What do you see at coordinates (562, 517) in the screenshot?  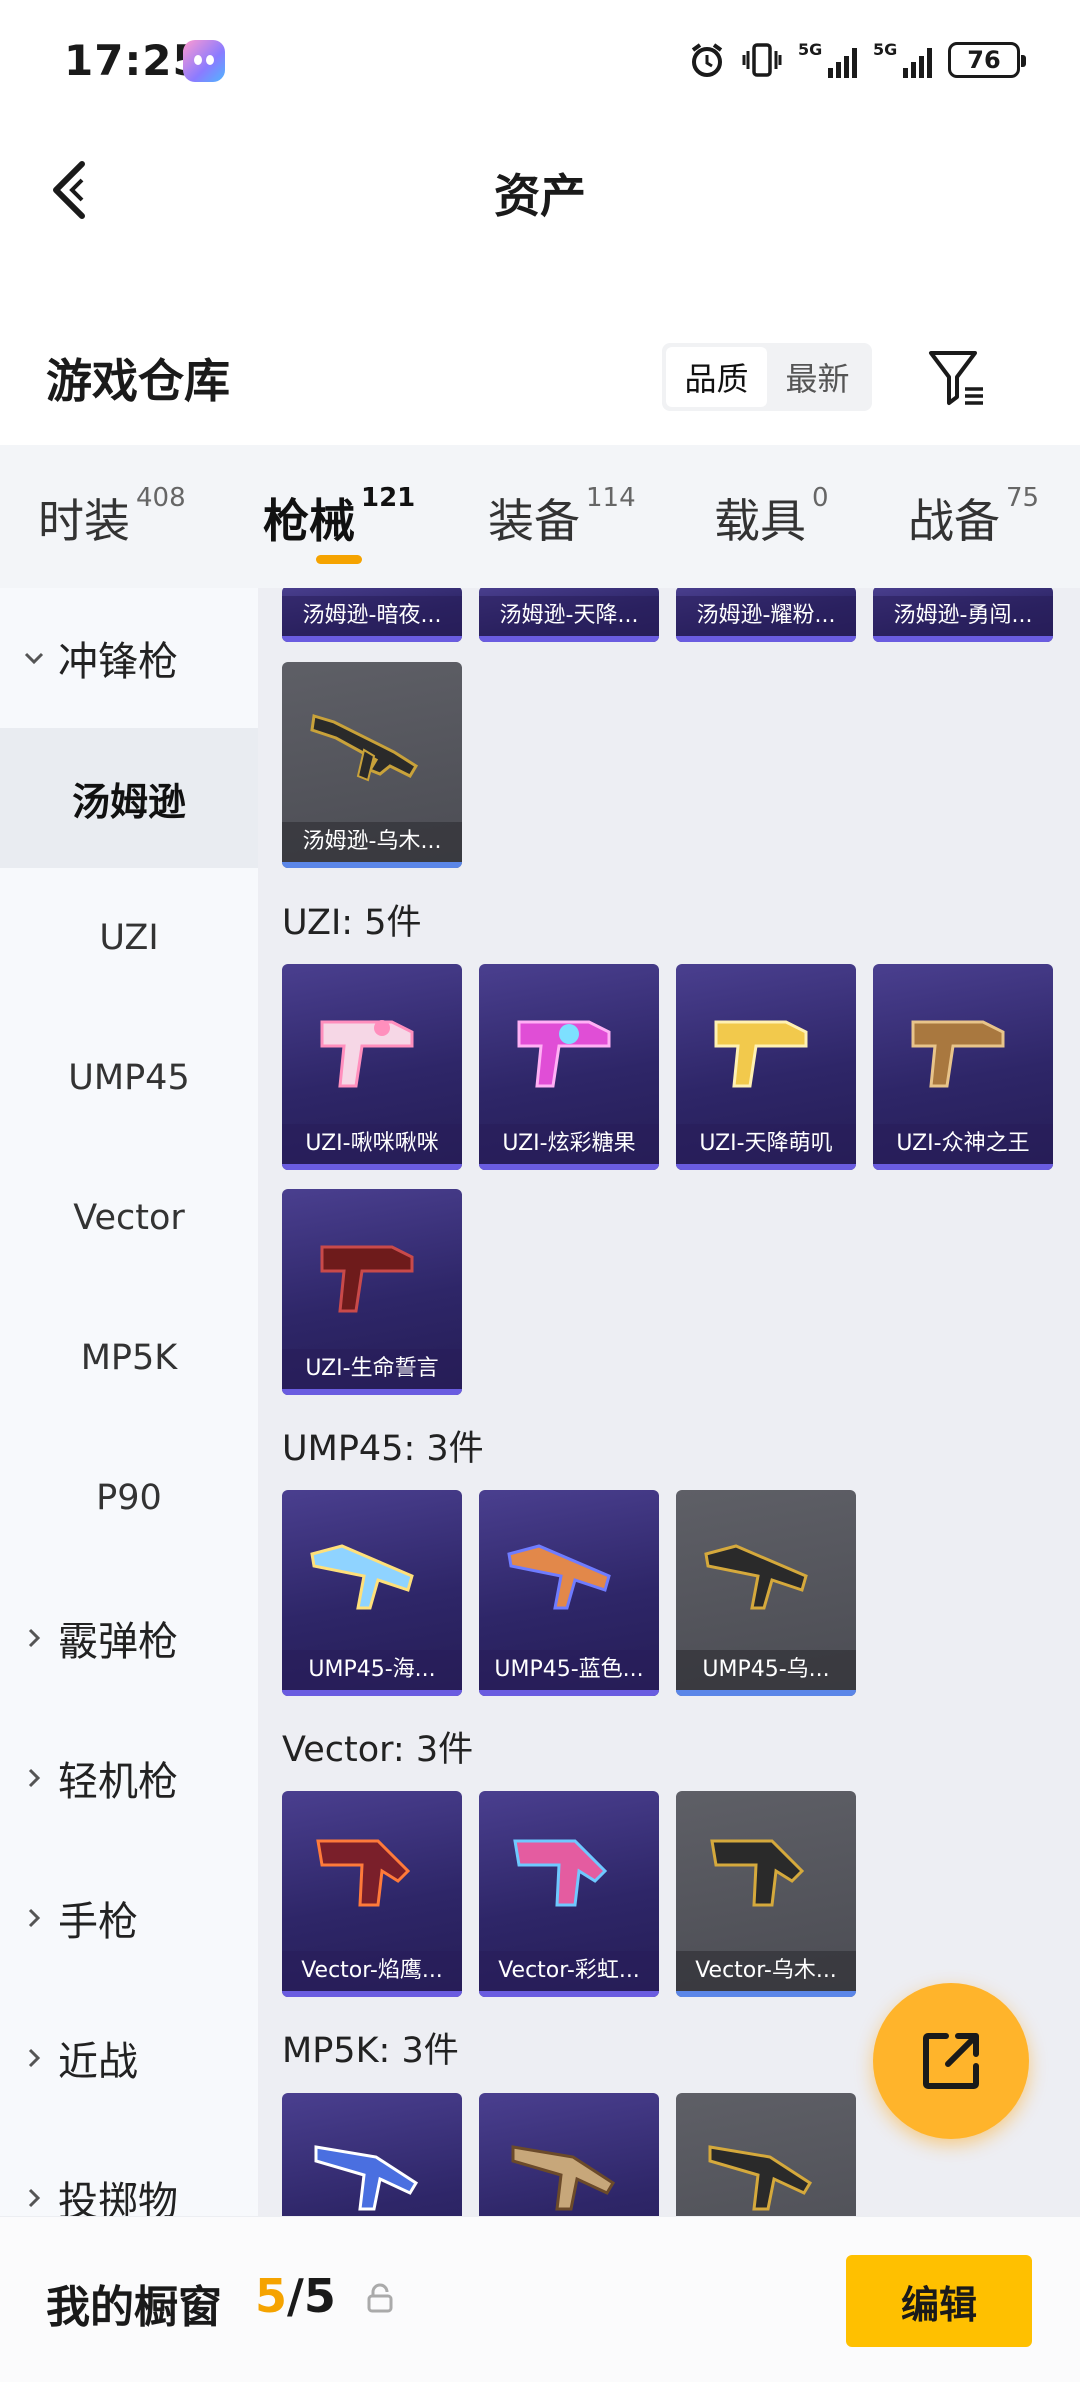 I see `tab-equipment: 装备 114` at bounding box center [562, 517].